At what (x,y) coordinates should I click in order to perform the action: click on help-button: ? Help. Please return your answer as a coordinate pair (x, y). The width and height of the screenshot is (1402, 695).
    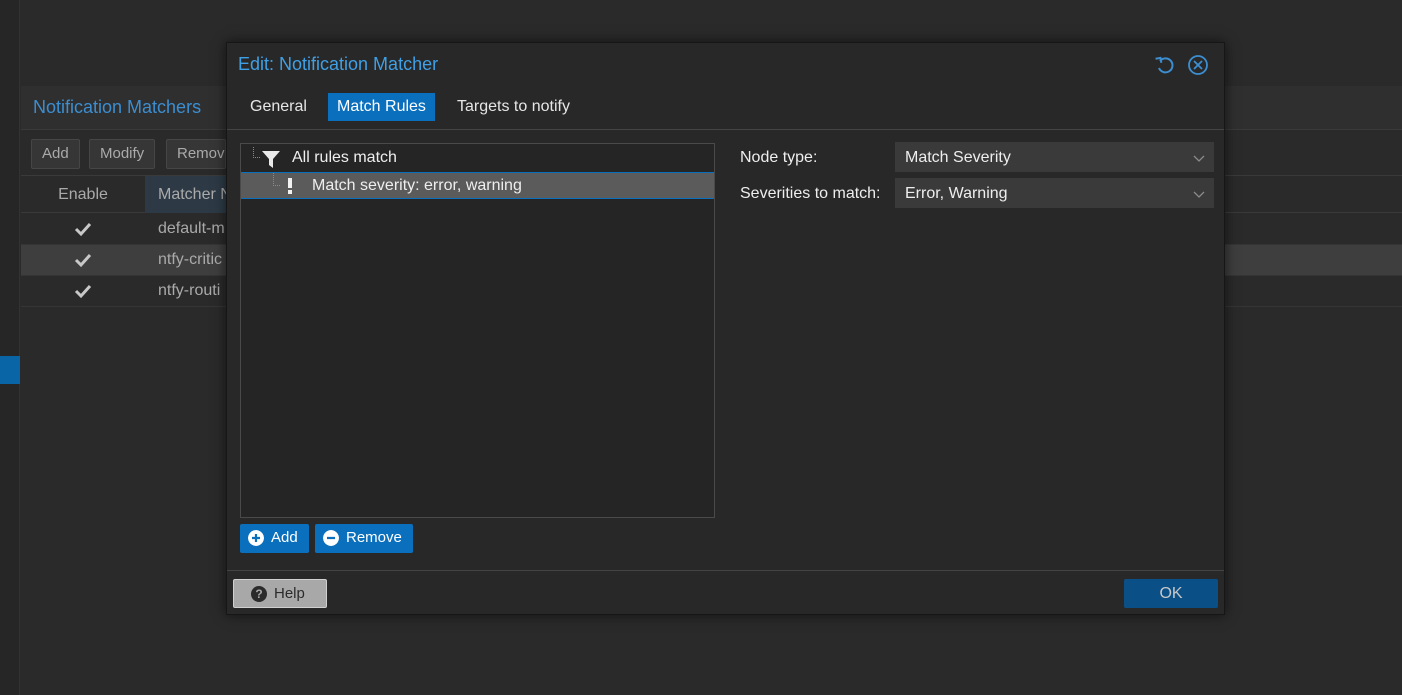
    Looking at the image, I should click on (280, 593).